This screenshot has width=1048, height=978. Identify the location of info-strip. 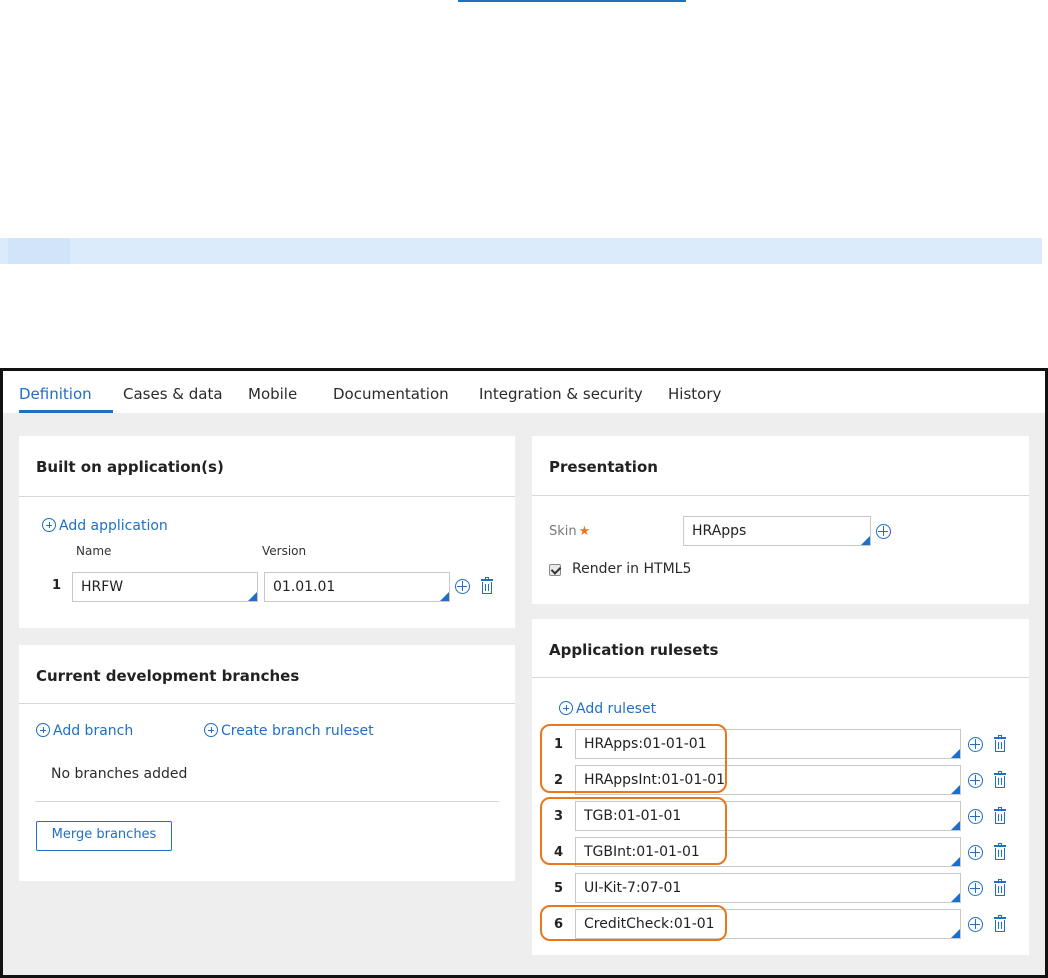
(521, 251).